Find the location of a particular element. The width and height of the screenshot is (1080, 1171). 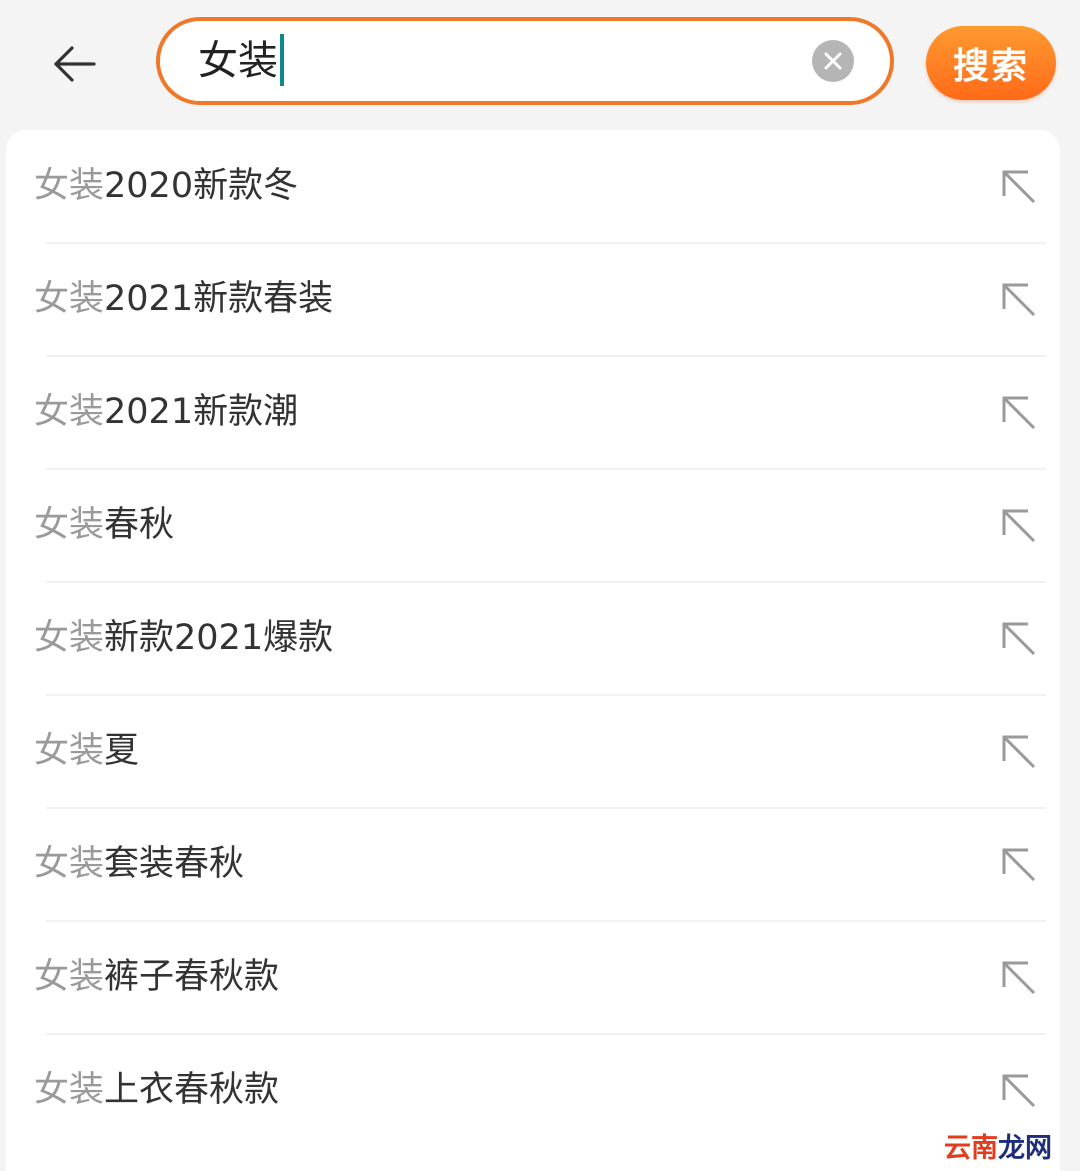

search-query: 女装 is located at coordinates (241, 61).